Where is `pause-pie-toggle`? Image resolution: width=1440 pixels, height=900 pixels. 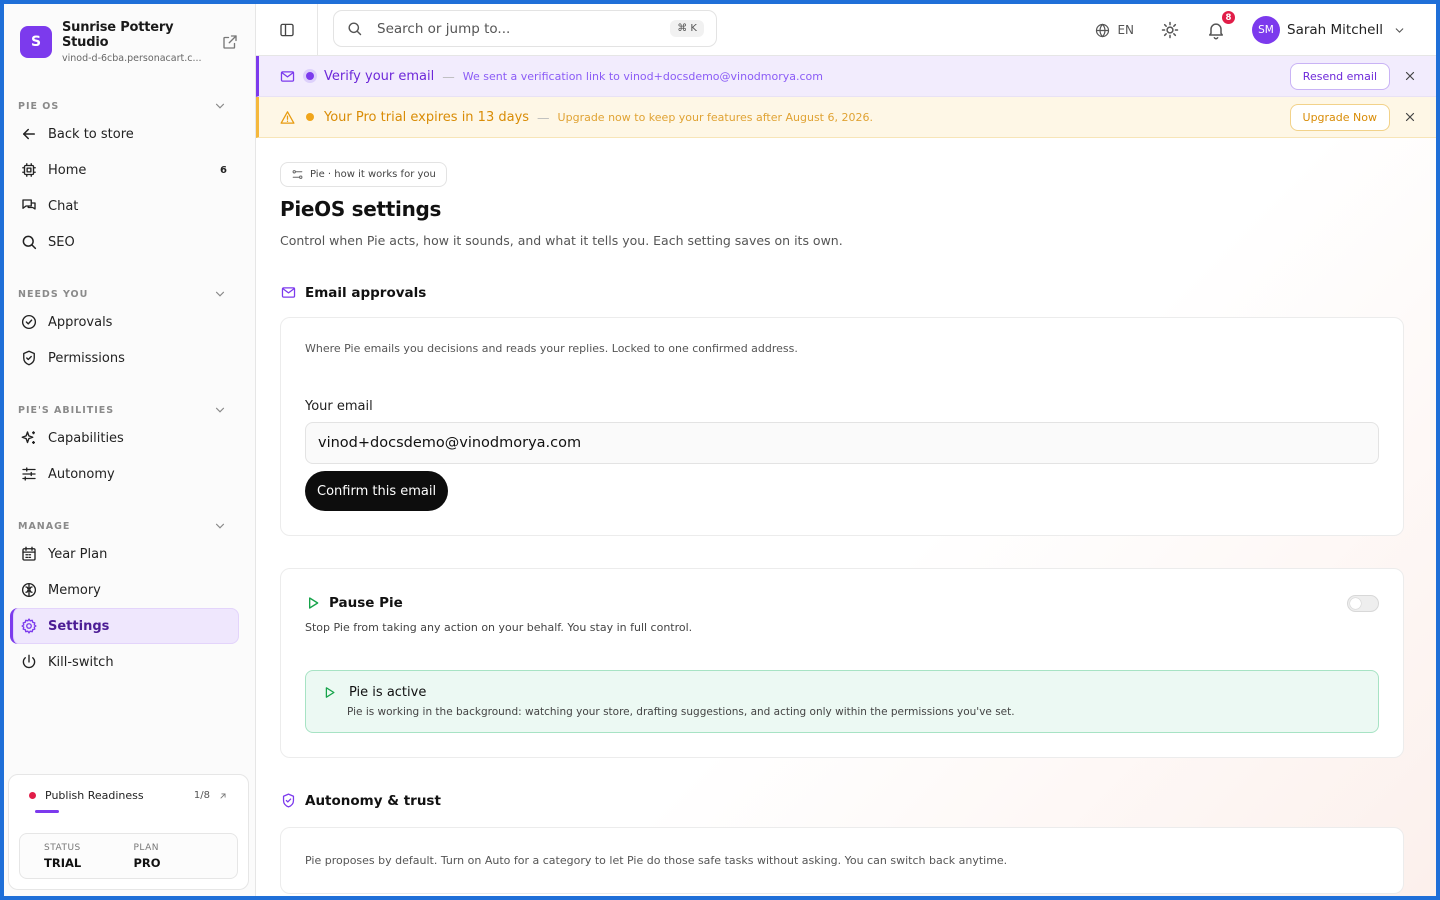
pause-pie-toggle is located at coordinates (1363, 603).